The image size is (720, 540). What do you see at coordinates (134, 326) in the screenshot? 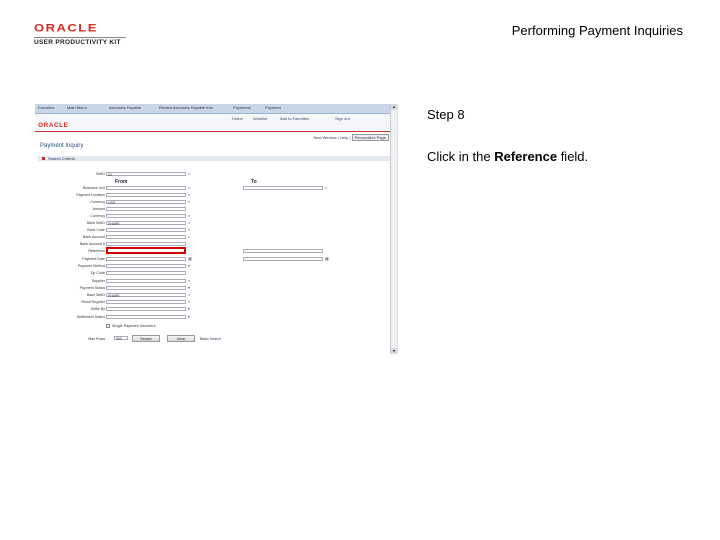
I see `single-payment-label: Single Payment Vouchers` at bounding box center [134, 326].